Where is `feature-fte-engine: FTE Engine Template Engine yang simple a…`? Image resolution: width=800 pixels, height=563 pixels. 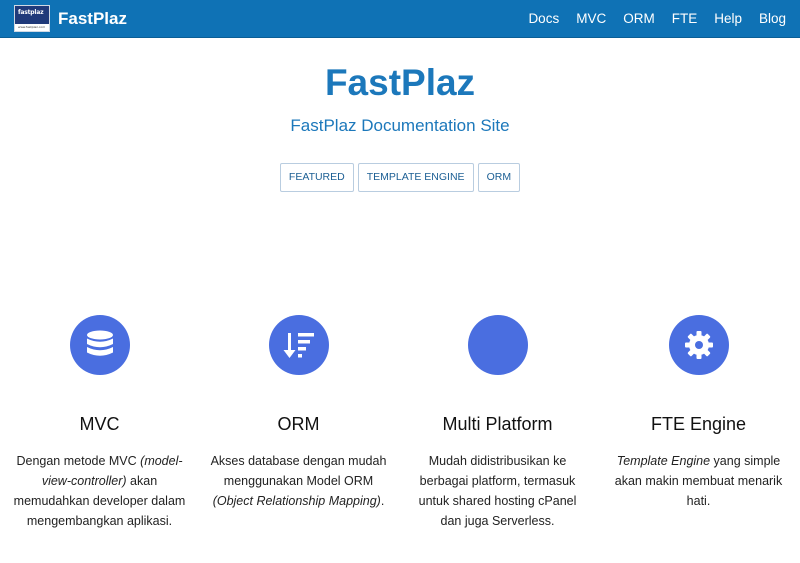
feature-fte-engine: FTE Engine Template Engine yang simple a… is located at coordinates (698, 423).